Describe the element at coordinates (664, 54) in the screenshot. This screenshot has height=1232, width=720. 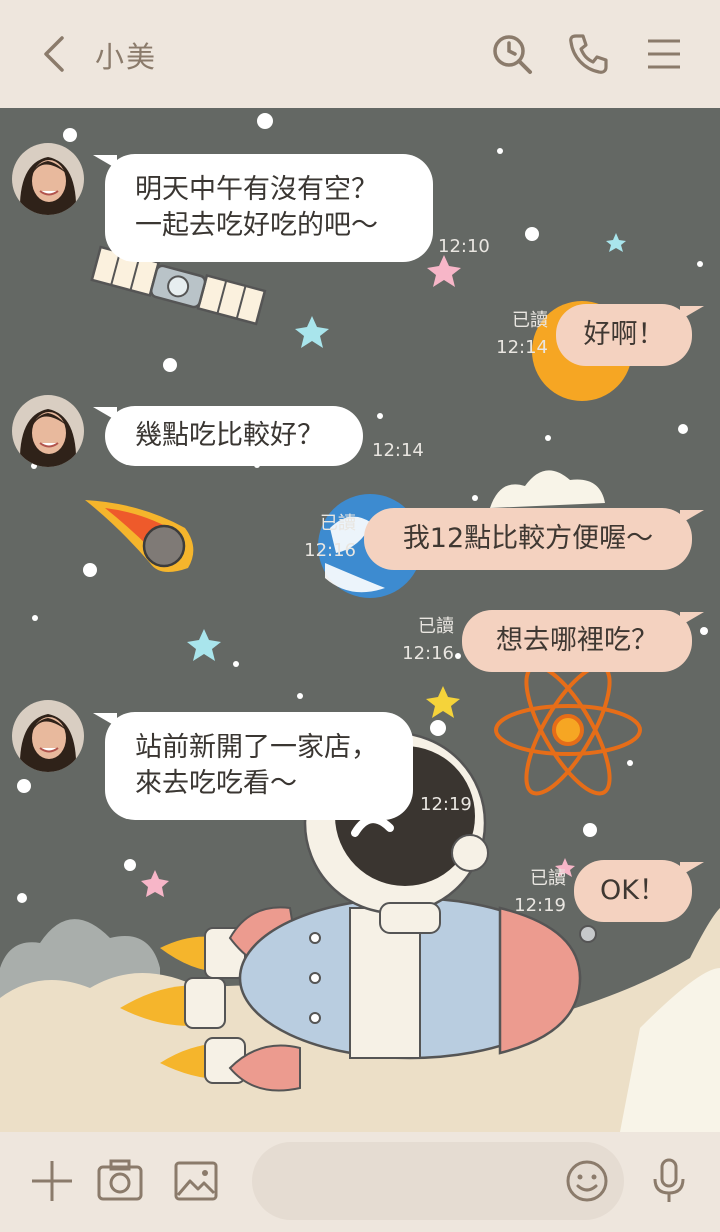
I see `menu-icon` at that location.